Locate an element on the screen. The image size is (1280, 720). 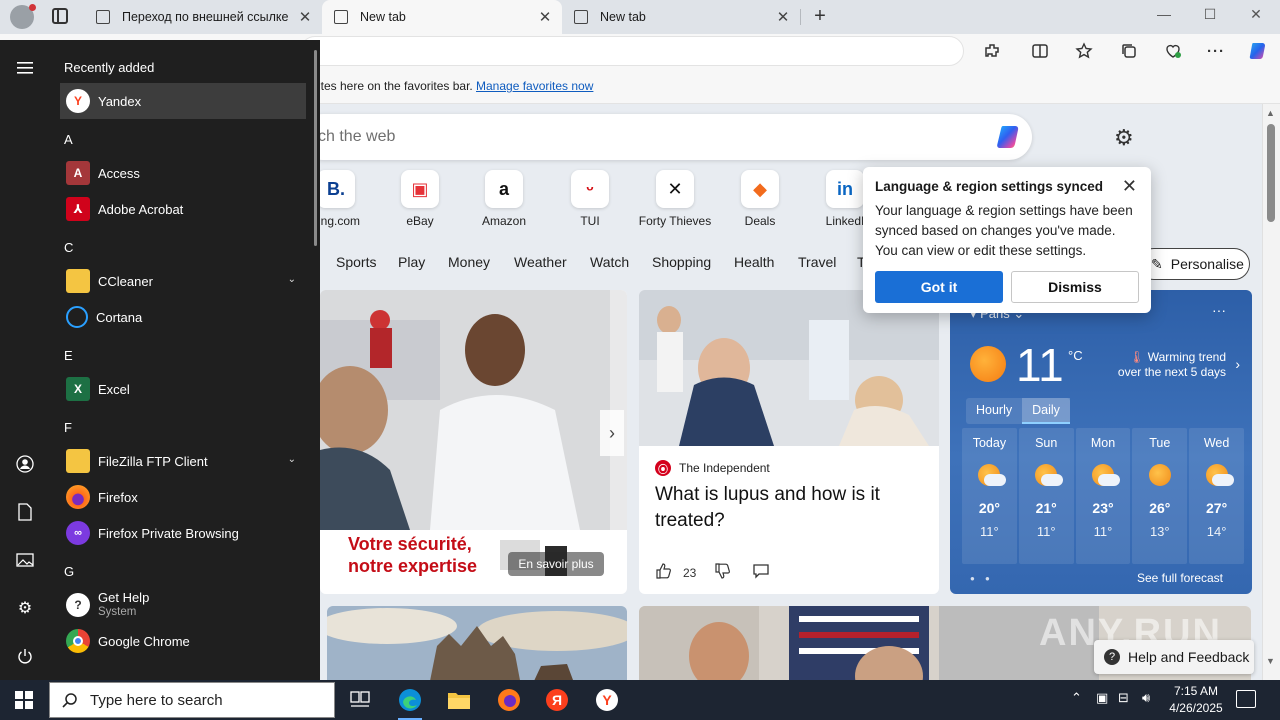
taskbar-search-box: Type here to search is located at coordinates (192, 700).